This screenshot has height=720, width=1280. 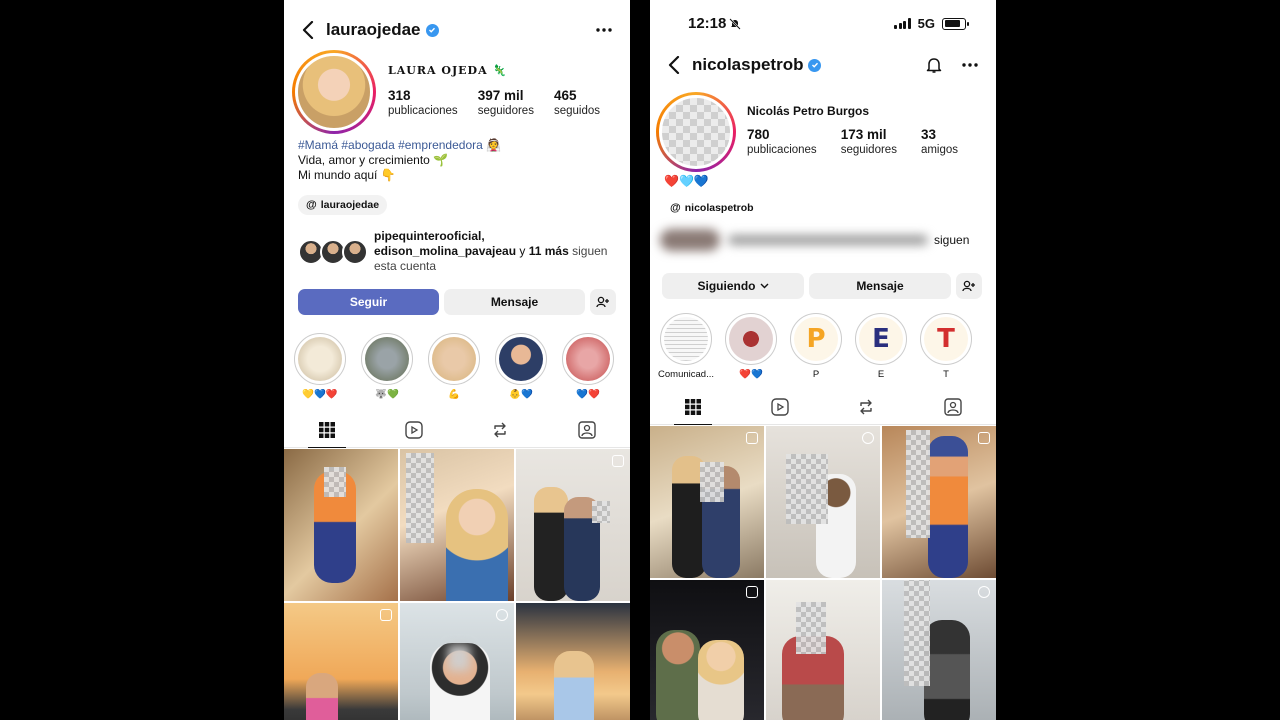 What do you see at coordinates (686, 181) in the screenshot?
I see `bio-hearts: ❤️🩵💙` at bounding box center [686, 181].